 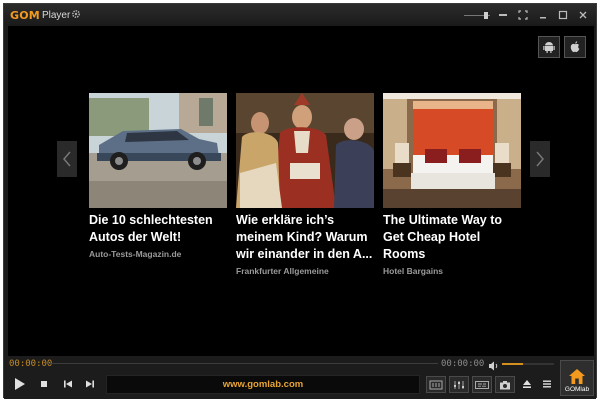 I want to click on chevron-right-icon, so click(x=540, y=159).